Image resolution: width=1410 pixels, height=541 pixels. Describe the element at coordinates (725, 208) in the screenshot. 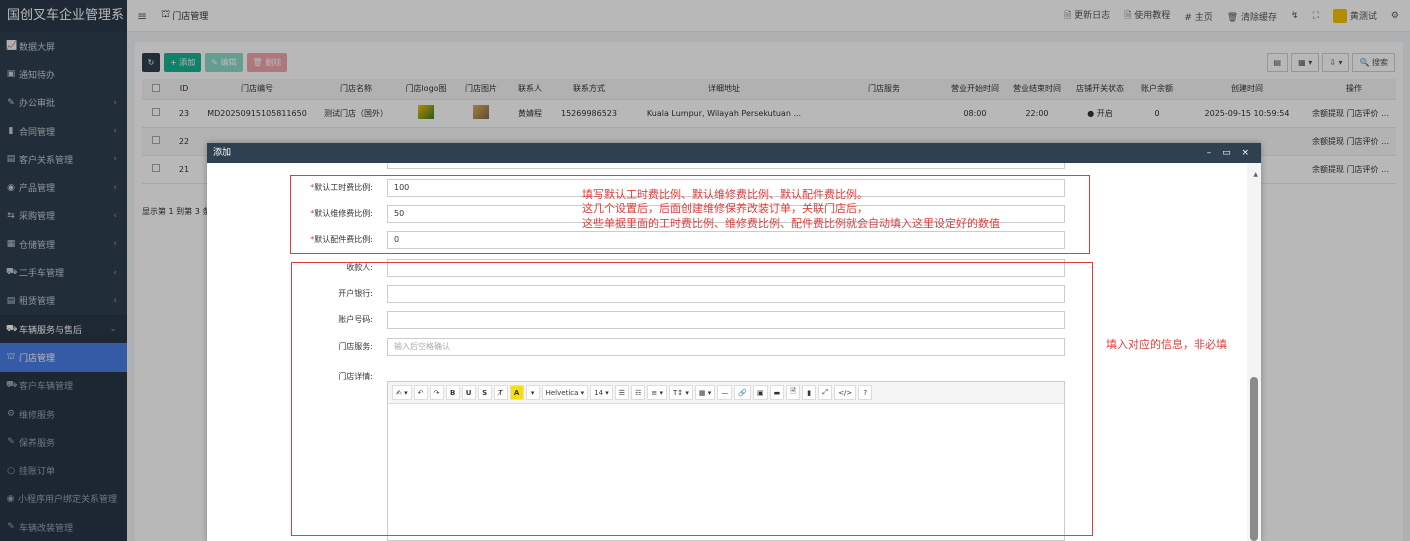

I see `annotation-note-line2: 这几个设置后，后面创建维修保养改装订单，关联门店后，` at that location.